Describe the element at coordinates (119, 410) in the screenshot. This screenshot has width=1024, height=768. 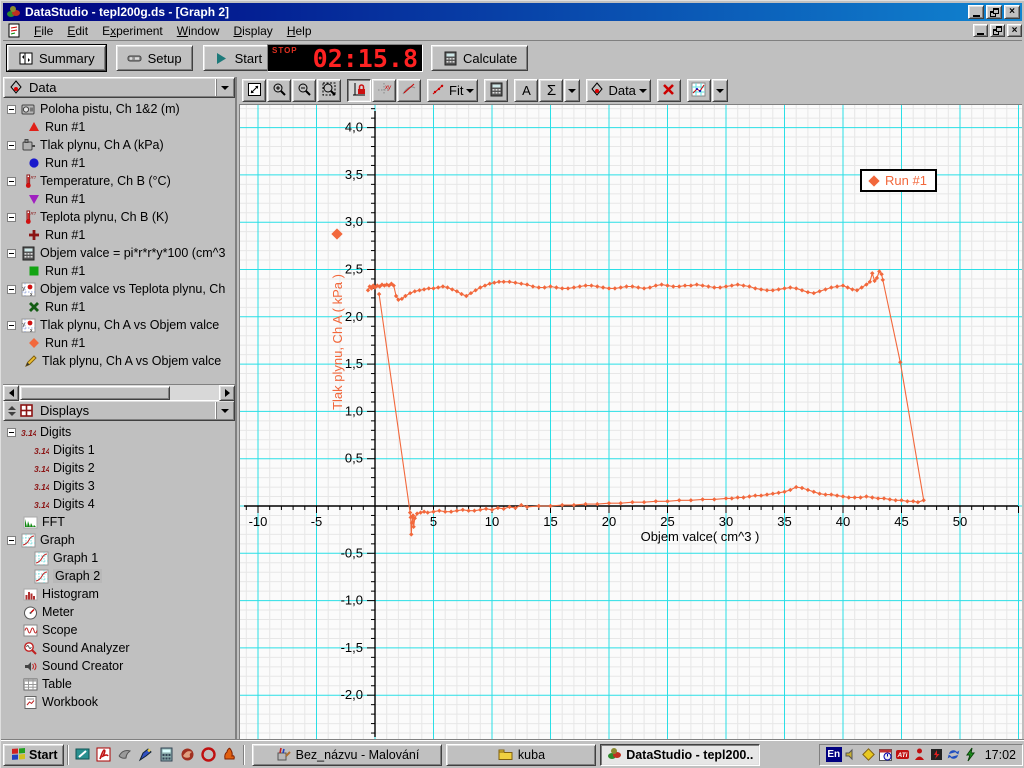
I see `displays-panel-header: Displays` at that location.